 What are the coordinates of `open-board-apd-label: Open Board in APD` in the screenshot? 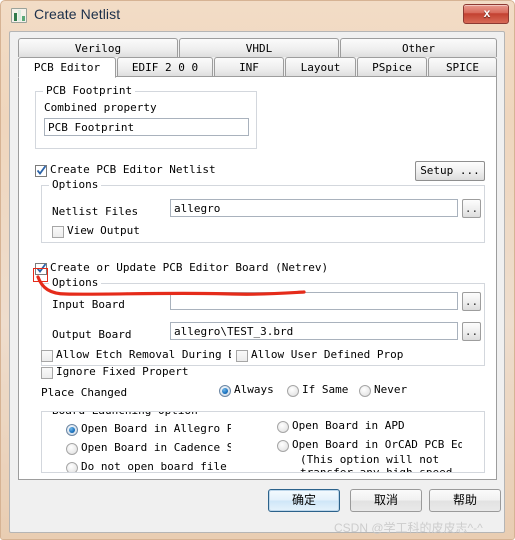 It's located at (348, 425).